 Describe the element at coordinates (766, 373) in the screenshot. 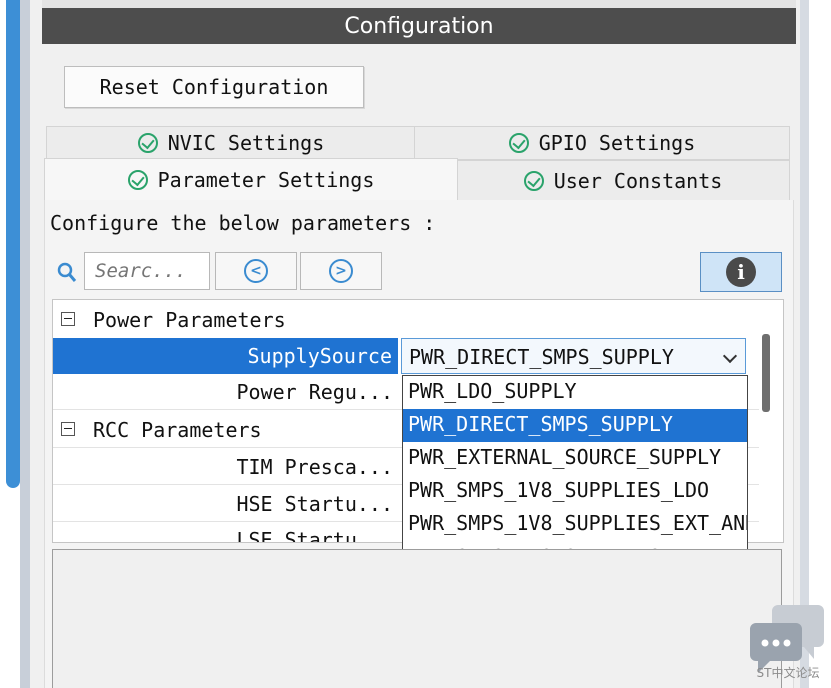

I see `tree-scrollbar` at that location.